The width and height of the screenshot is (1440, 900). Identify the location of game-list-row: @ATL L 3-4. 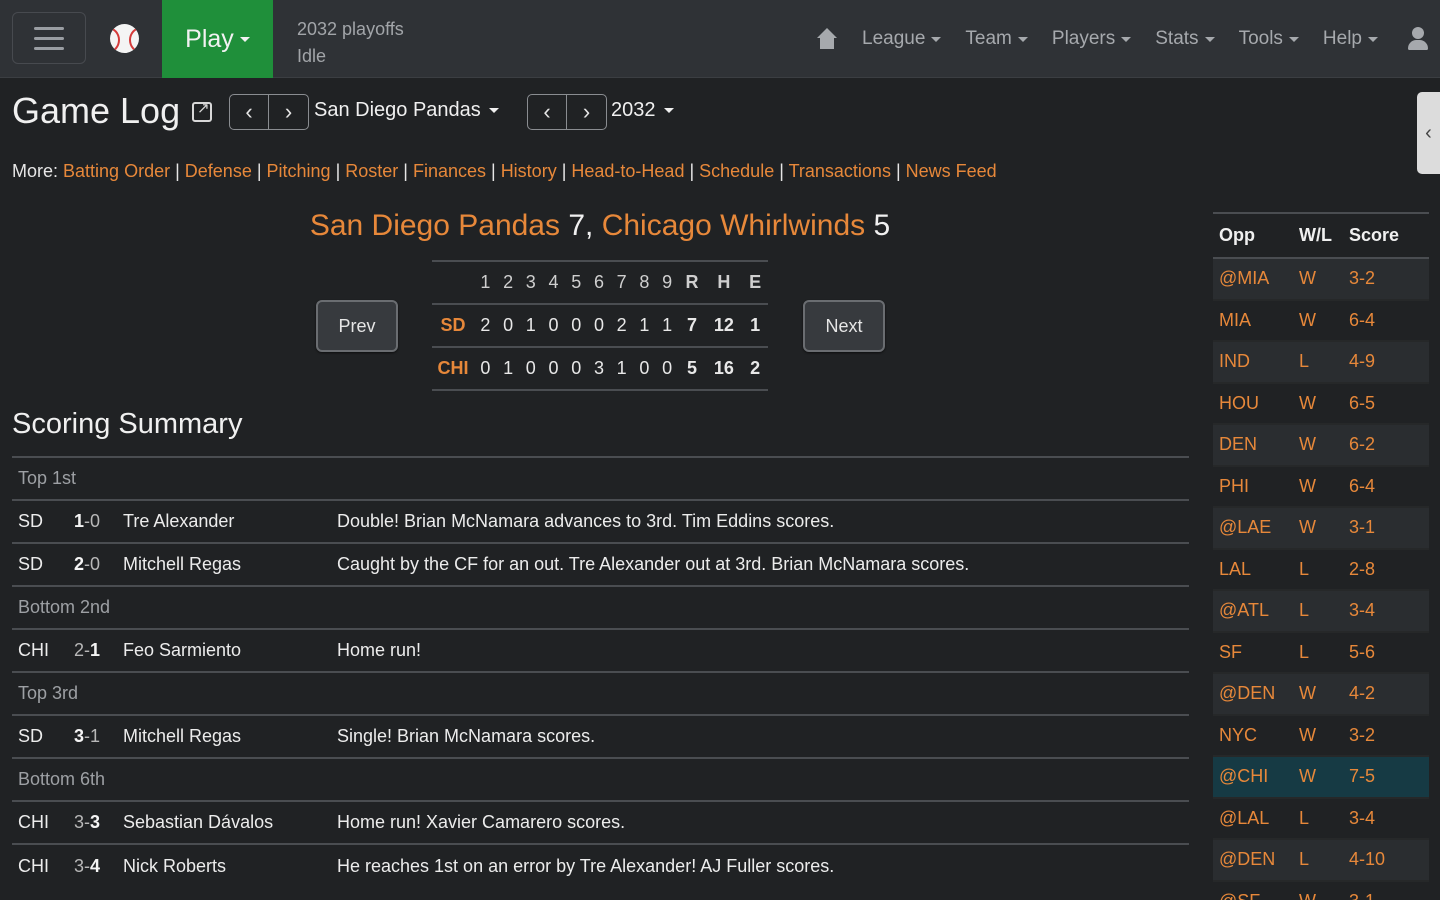
(1321, 611).